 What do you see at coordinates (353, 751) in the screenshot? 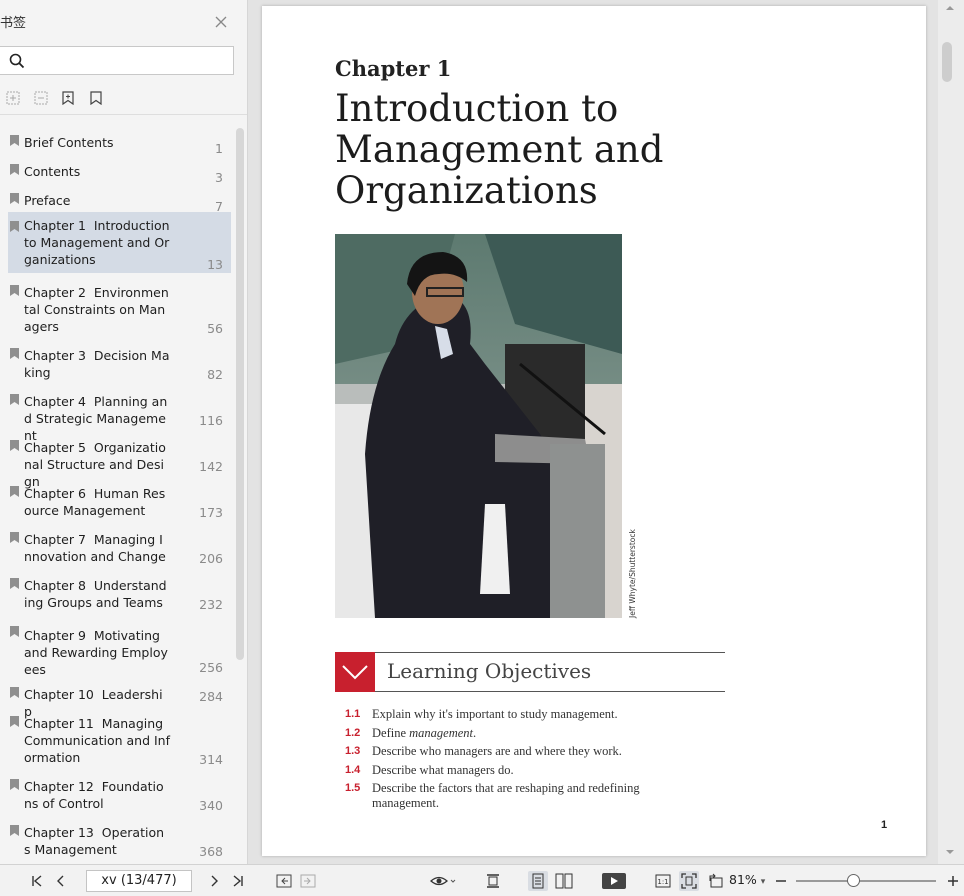
I see `objective-number: 1.3` at bounding box center [353, 751].